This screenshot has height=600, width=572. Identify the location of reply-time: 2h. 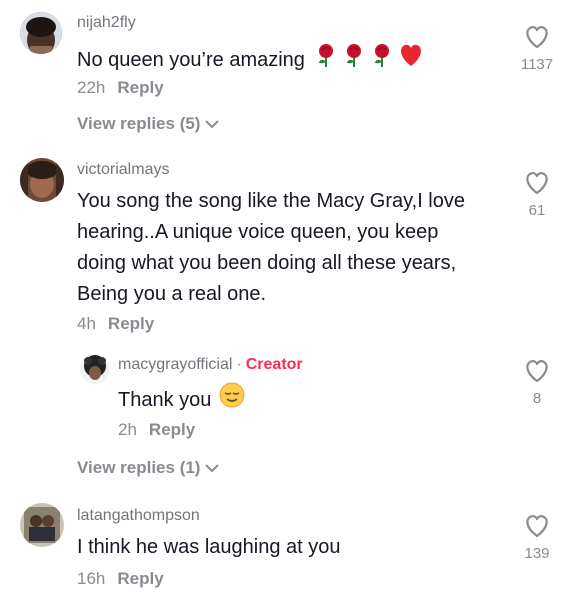
(127, 429).